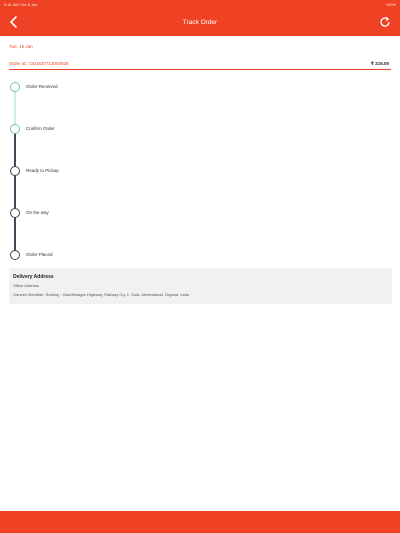  I want to click on status-bar: 9:41 AM Tue 8 Jan 100%, so click(200, 4).